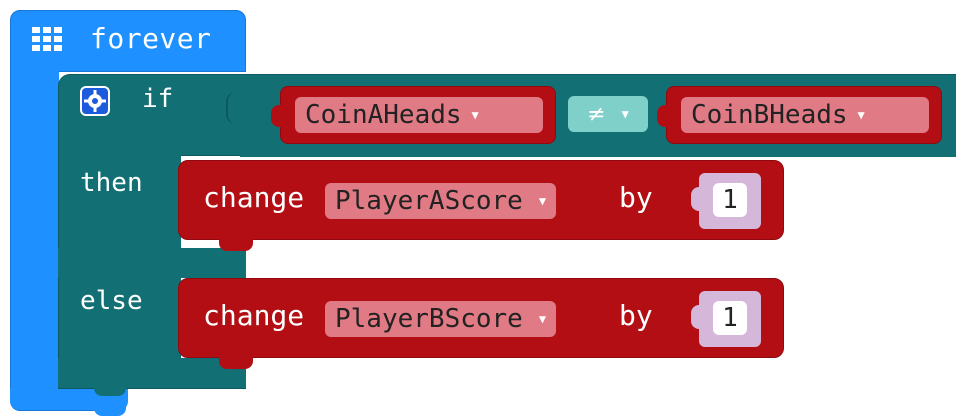  Describe the element at coordinates (429, 319) in the screenshot. I see `variable-name: PlayerBScore` at that location.